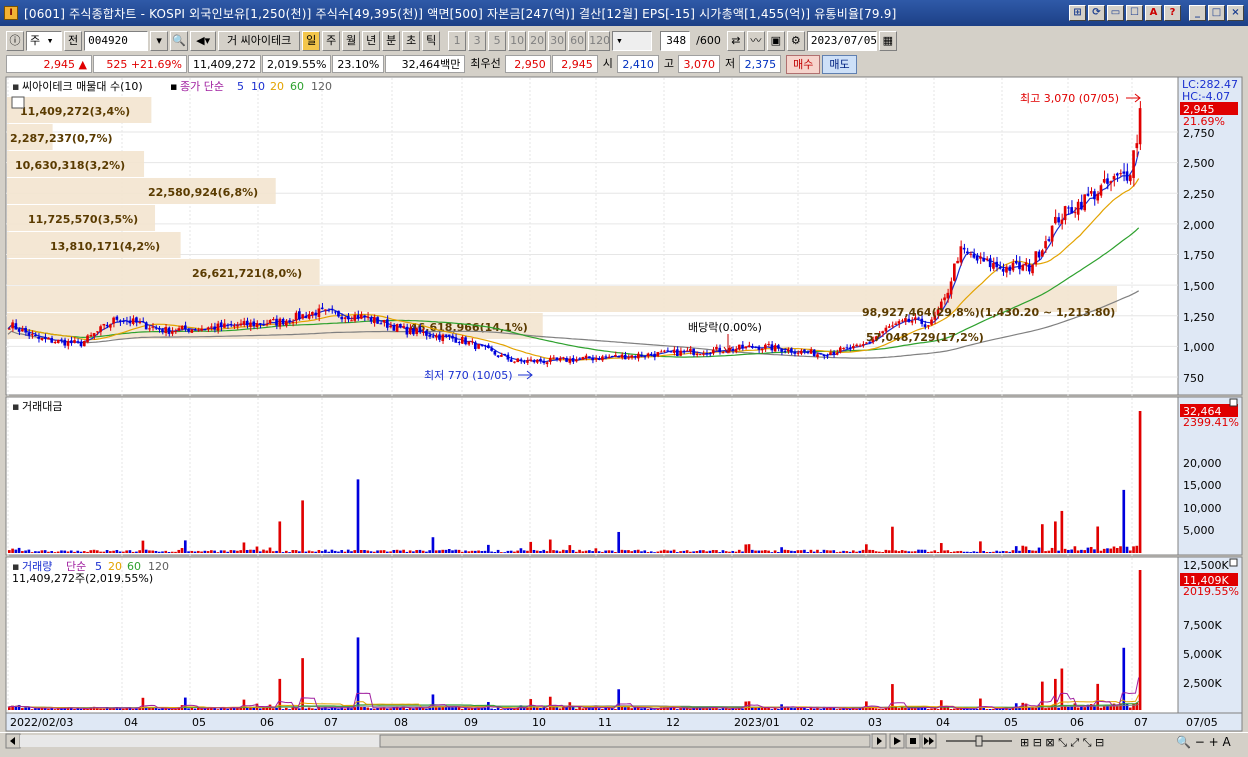 Image resolution: width=1248 pixels, height=757 pixels. I want to click on minute-5-button: 5, so click(497, 41).